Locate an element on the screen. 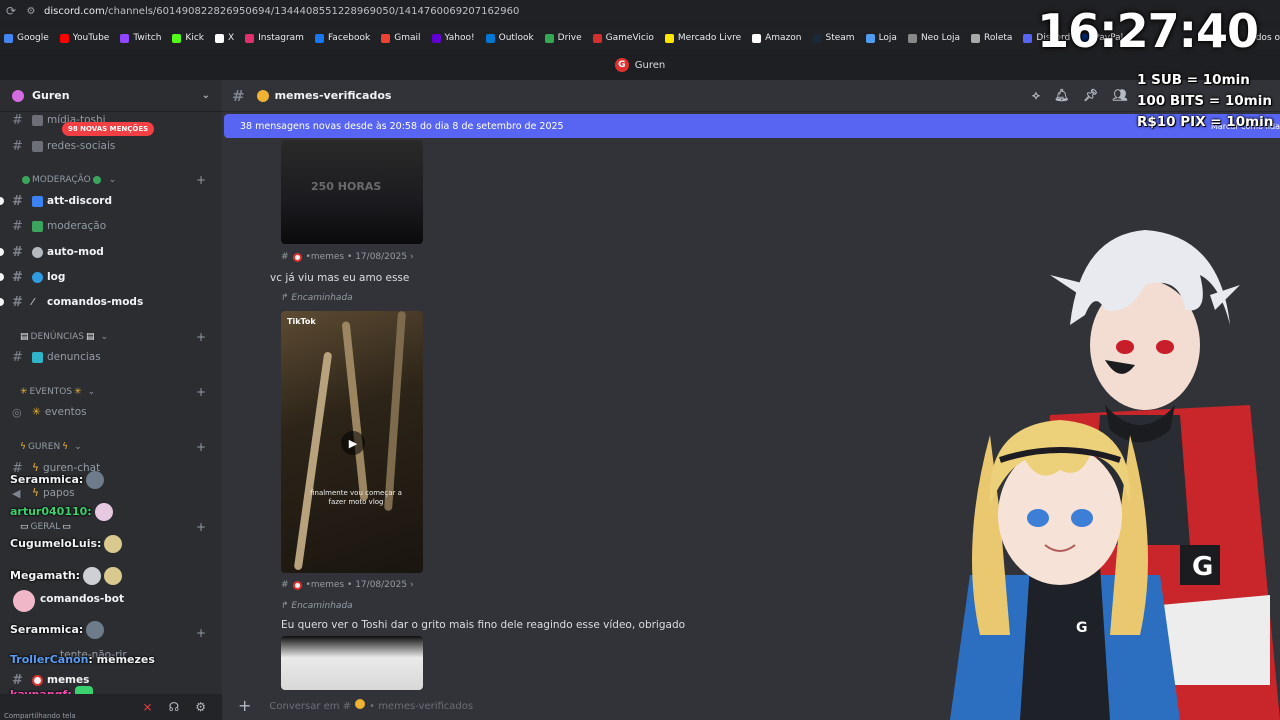 The image size is (1280, 720). category-eventos: ✳ EVENTOS ✳ ⌄ + is located at coordinates (115, 392).